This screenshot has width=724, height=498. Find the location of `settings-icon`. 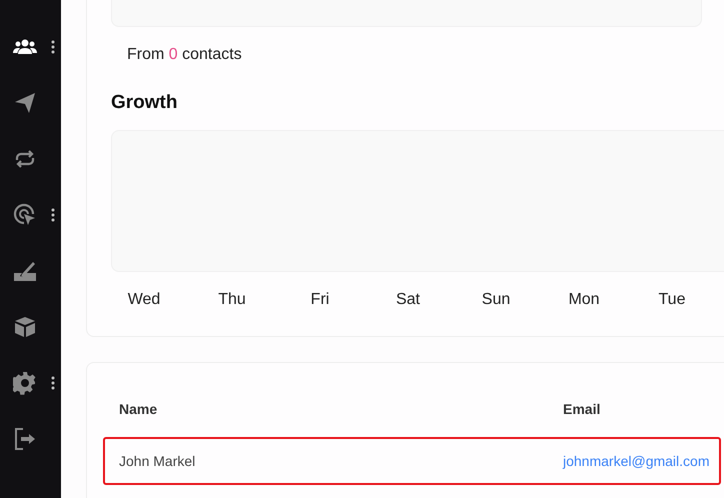

settings-icon is located at coordinates (25, 383).